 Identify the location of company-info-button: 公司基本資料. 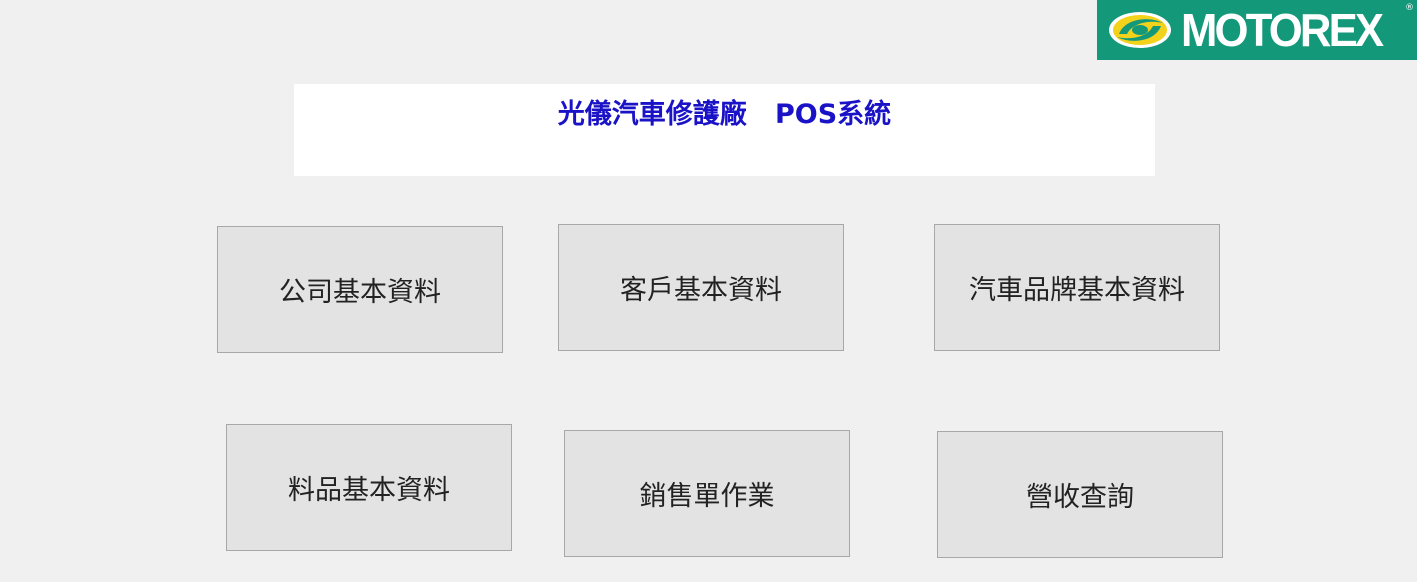
(360, 289).